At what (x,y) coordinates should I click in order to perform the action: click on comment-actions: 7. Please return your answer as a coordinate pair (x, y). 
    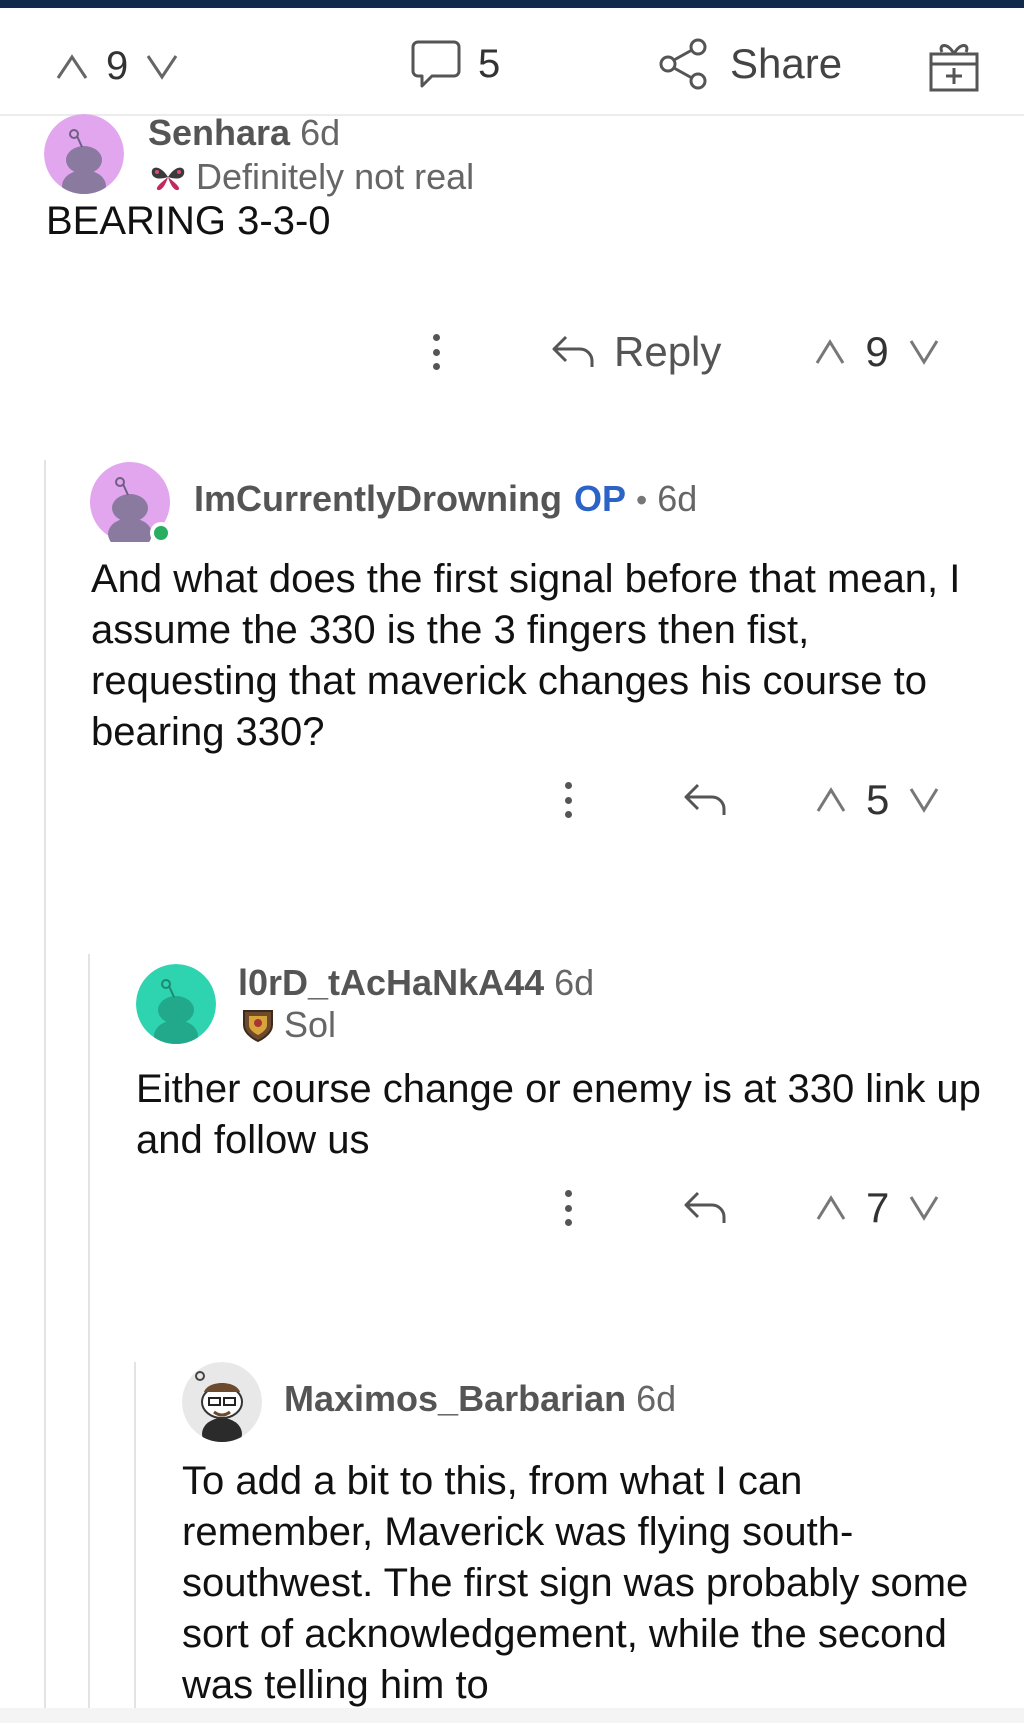
    Looking at the image, I should click on (750, 1208).